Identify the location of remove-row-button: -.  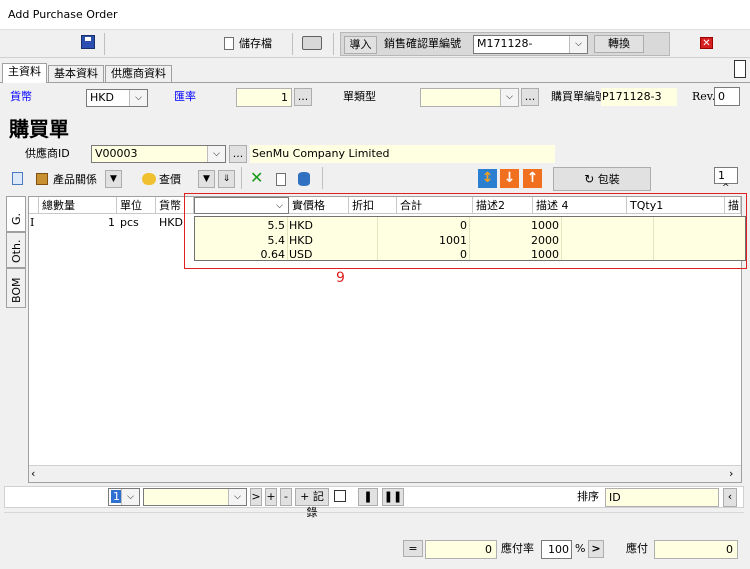
(286, 497).